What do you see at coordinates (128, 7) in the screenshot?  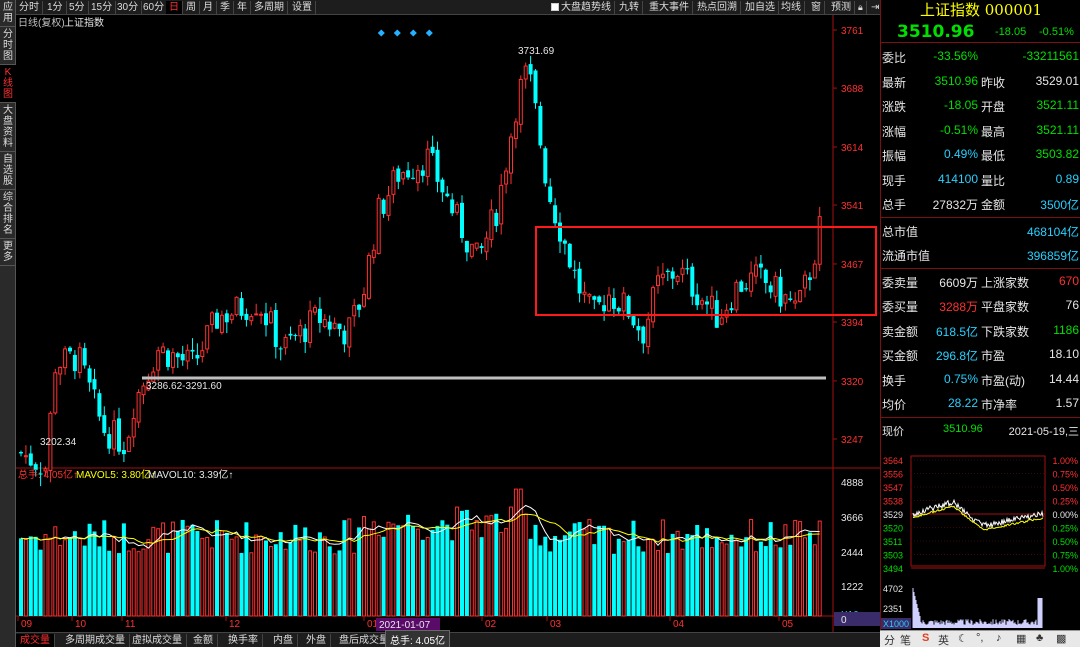 I see `period-4: 30分` at bounding box center [128, 7].